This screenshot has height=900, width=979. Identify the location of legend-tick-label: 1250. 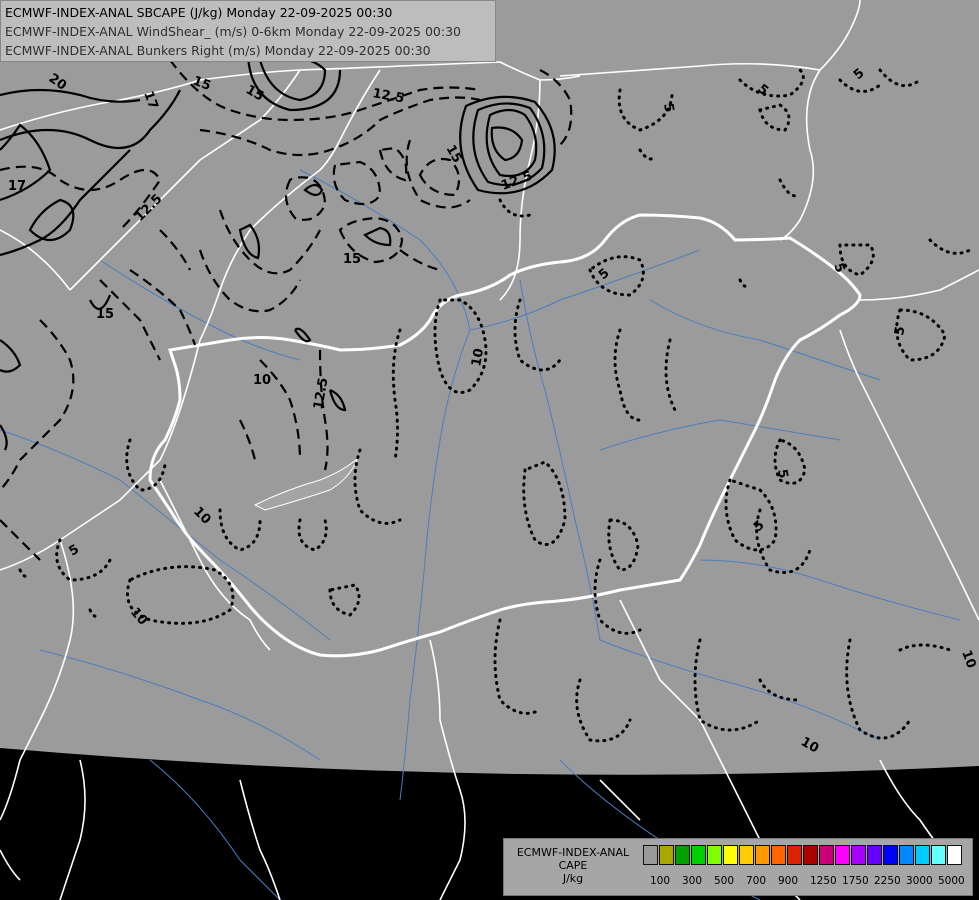
(823, 881).